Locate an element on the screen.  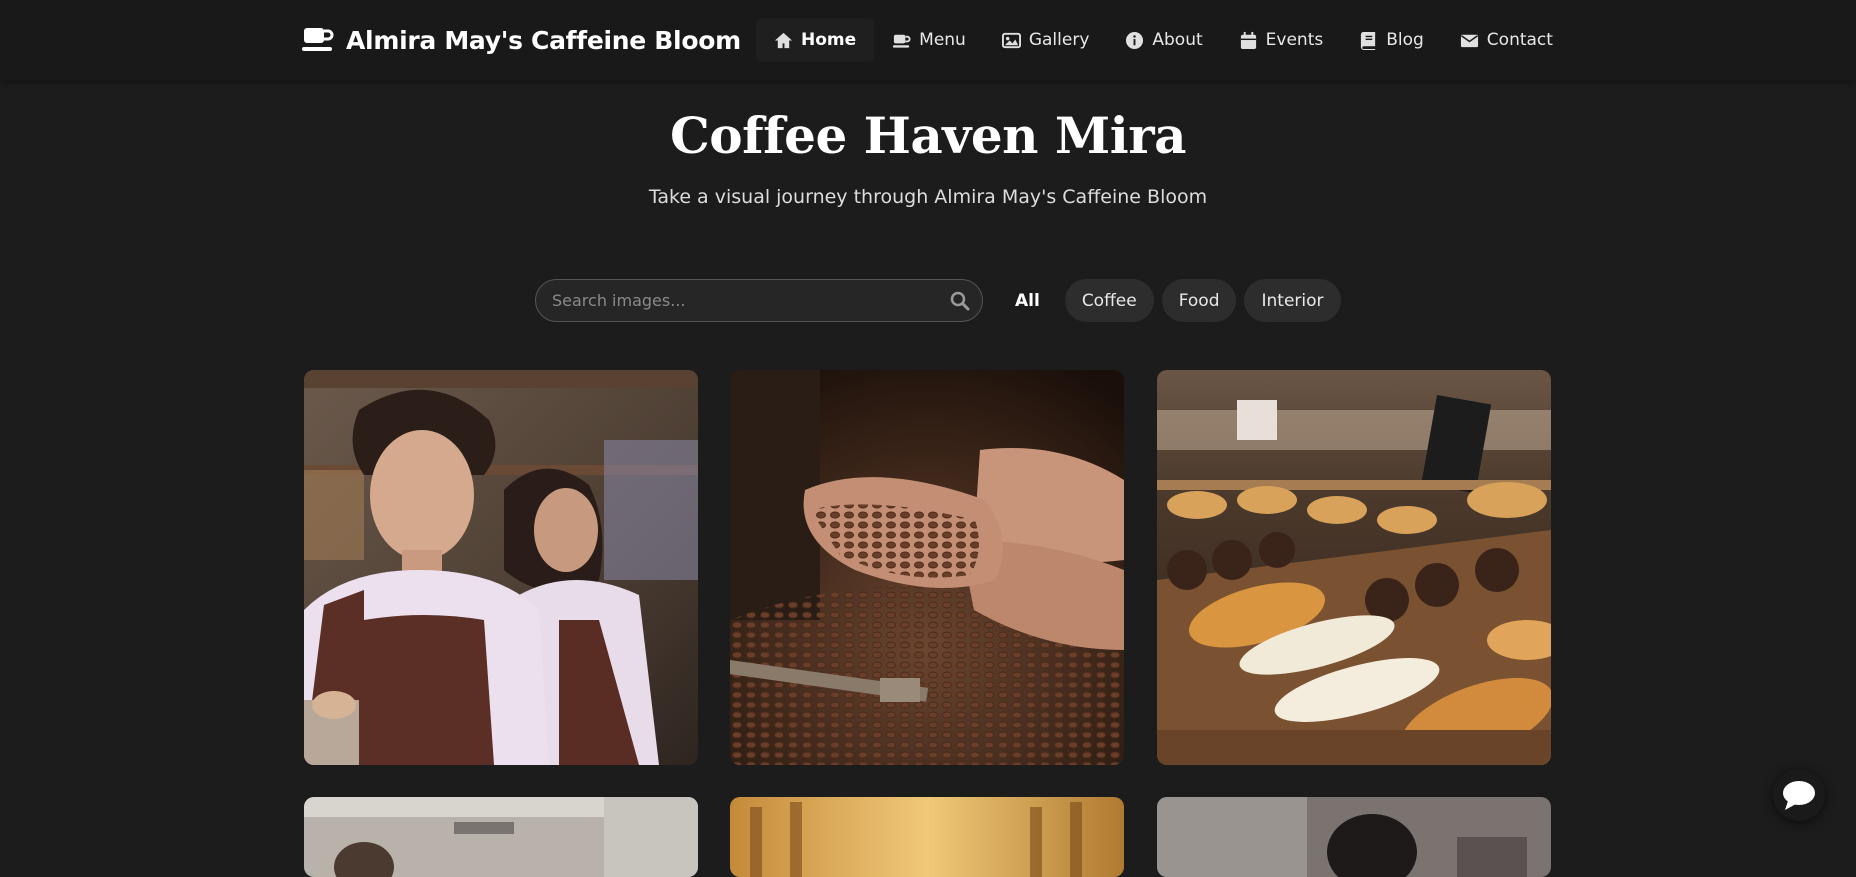
gallery-image-cafe-counter is located at coordinates (501, 837).